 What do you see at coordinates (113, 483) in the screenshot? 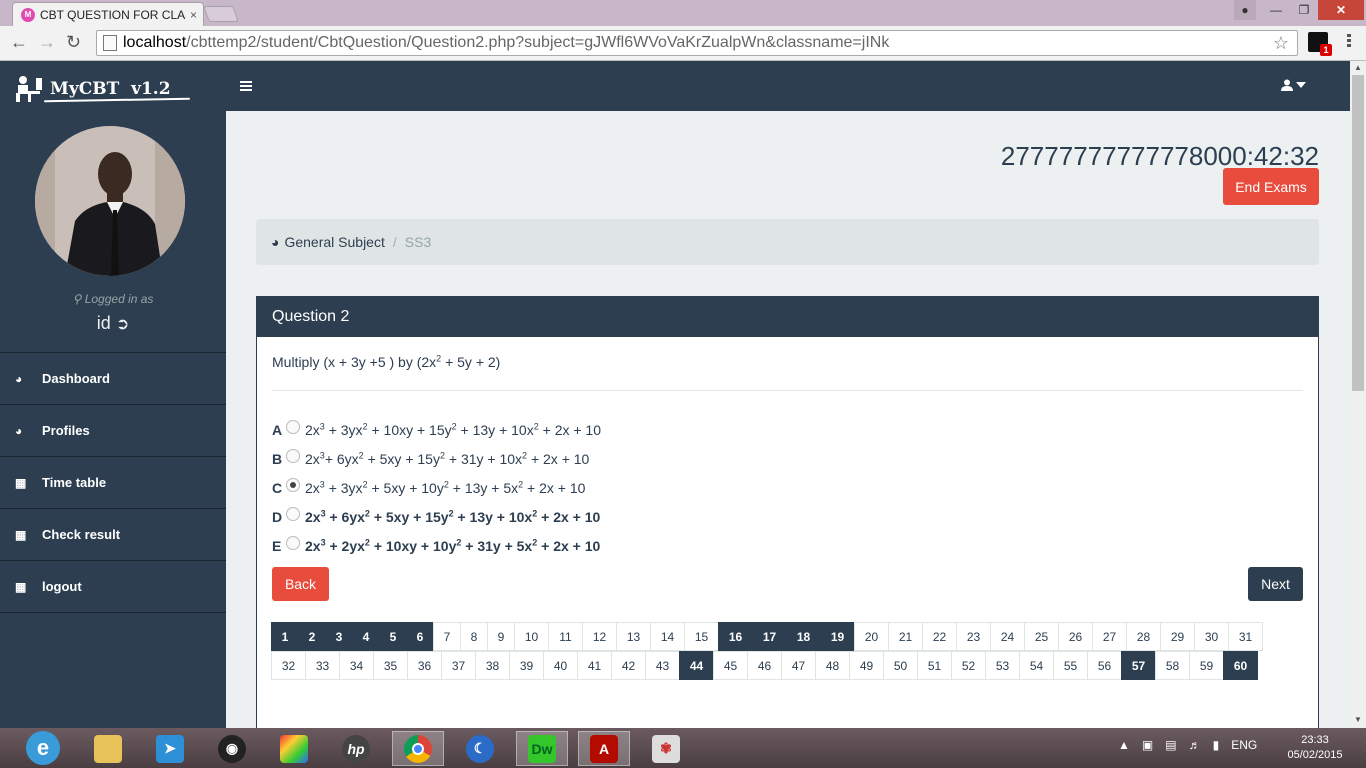
I see `sidebar-item-time-table: ▦ Time table` at bounding box center [113, 483].